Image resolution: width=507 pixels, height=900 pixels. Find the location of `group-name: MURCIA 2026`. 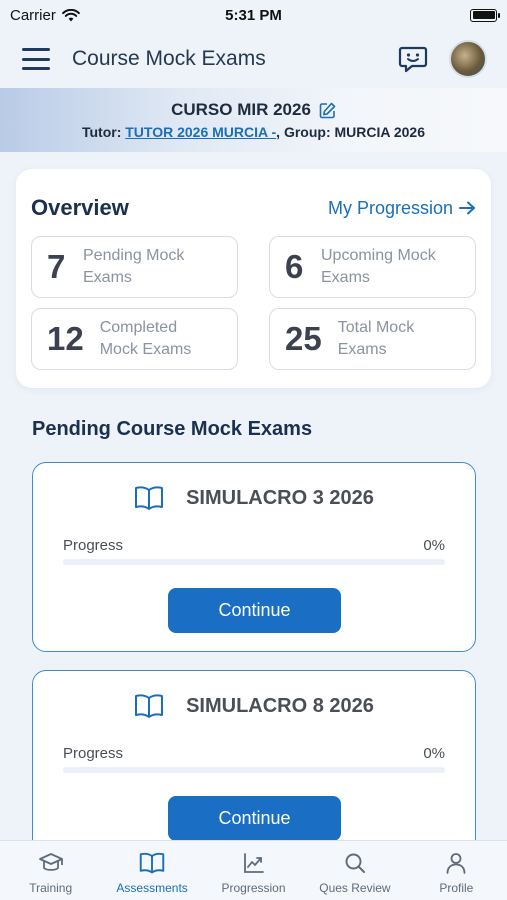

group-name: MURCIA 2026 is located at coordinates (380, 132).